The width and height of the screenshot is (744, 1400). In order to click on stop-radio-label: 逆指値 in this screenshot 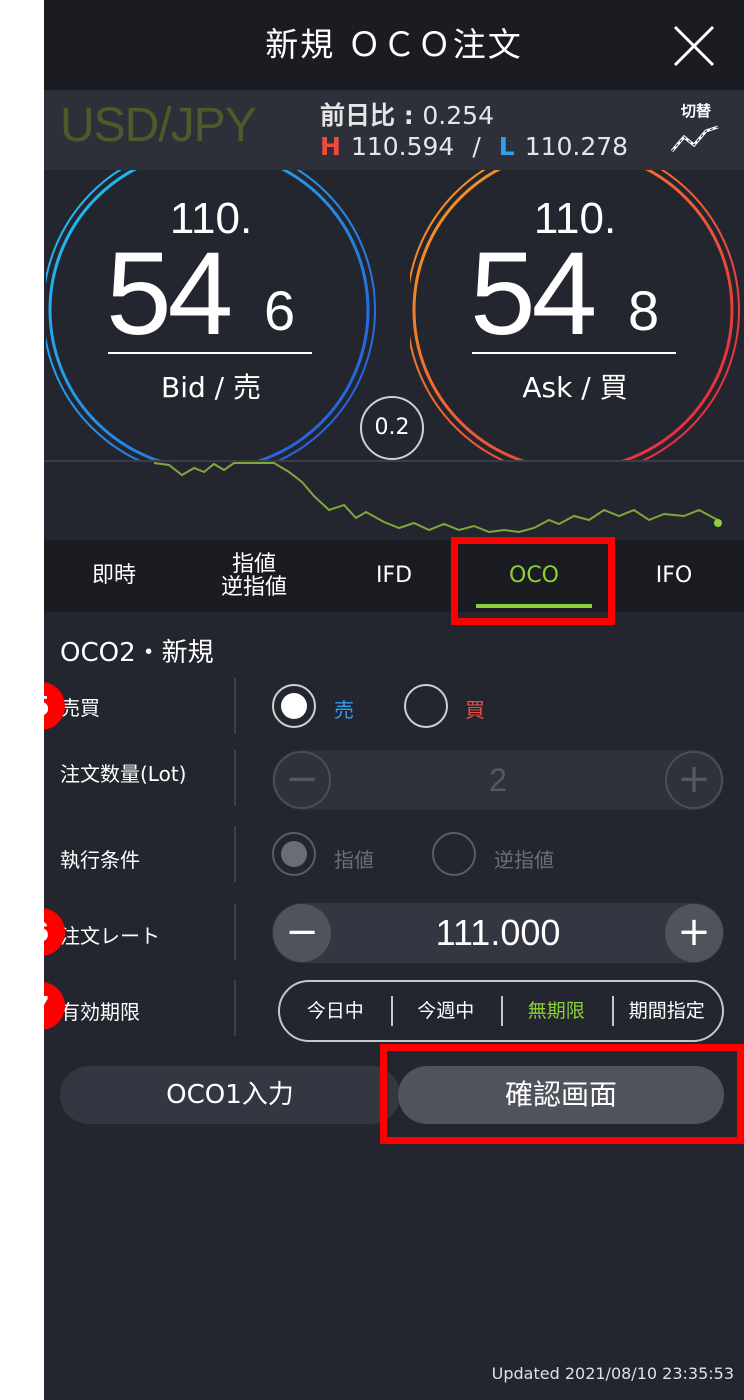, I will do `click(524, 860)`.